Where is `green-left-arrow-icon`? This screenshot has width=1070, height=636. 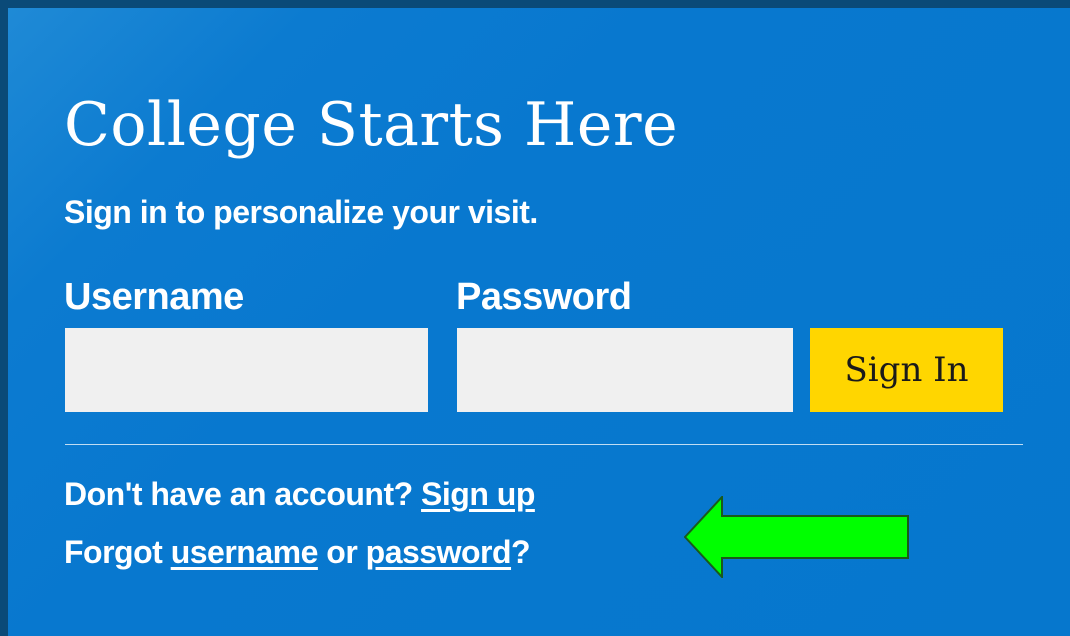
green-left-arrow-icon is located at coordinates (796, 537).